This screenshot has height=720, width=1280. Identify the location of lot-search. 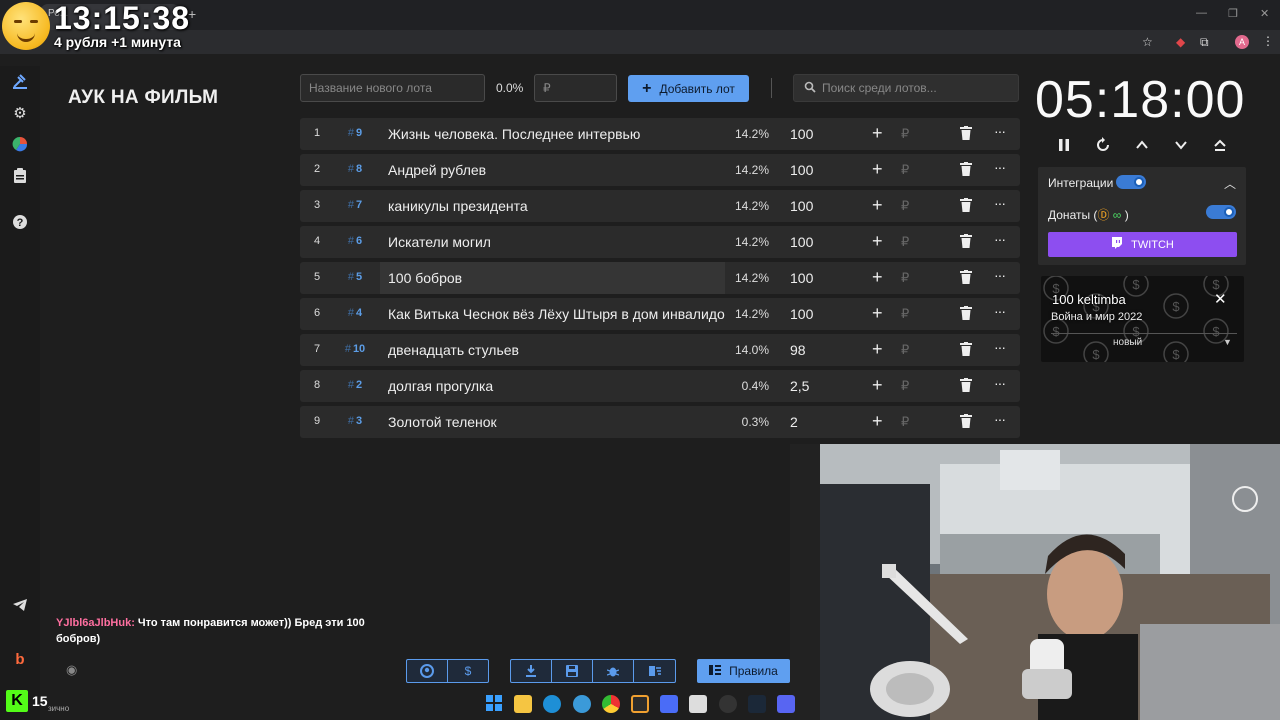
(906, 88).